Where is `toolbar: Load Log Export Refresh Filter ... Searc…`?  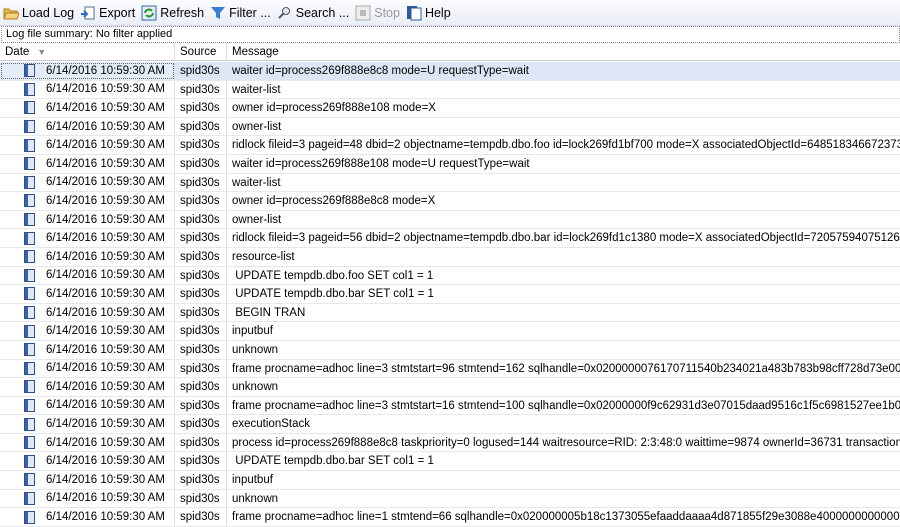
toolbar: Load Log Export Refresh Filter ... Searc… is located at coordinates (450, 13).